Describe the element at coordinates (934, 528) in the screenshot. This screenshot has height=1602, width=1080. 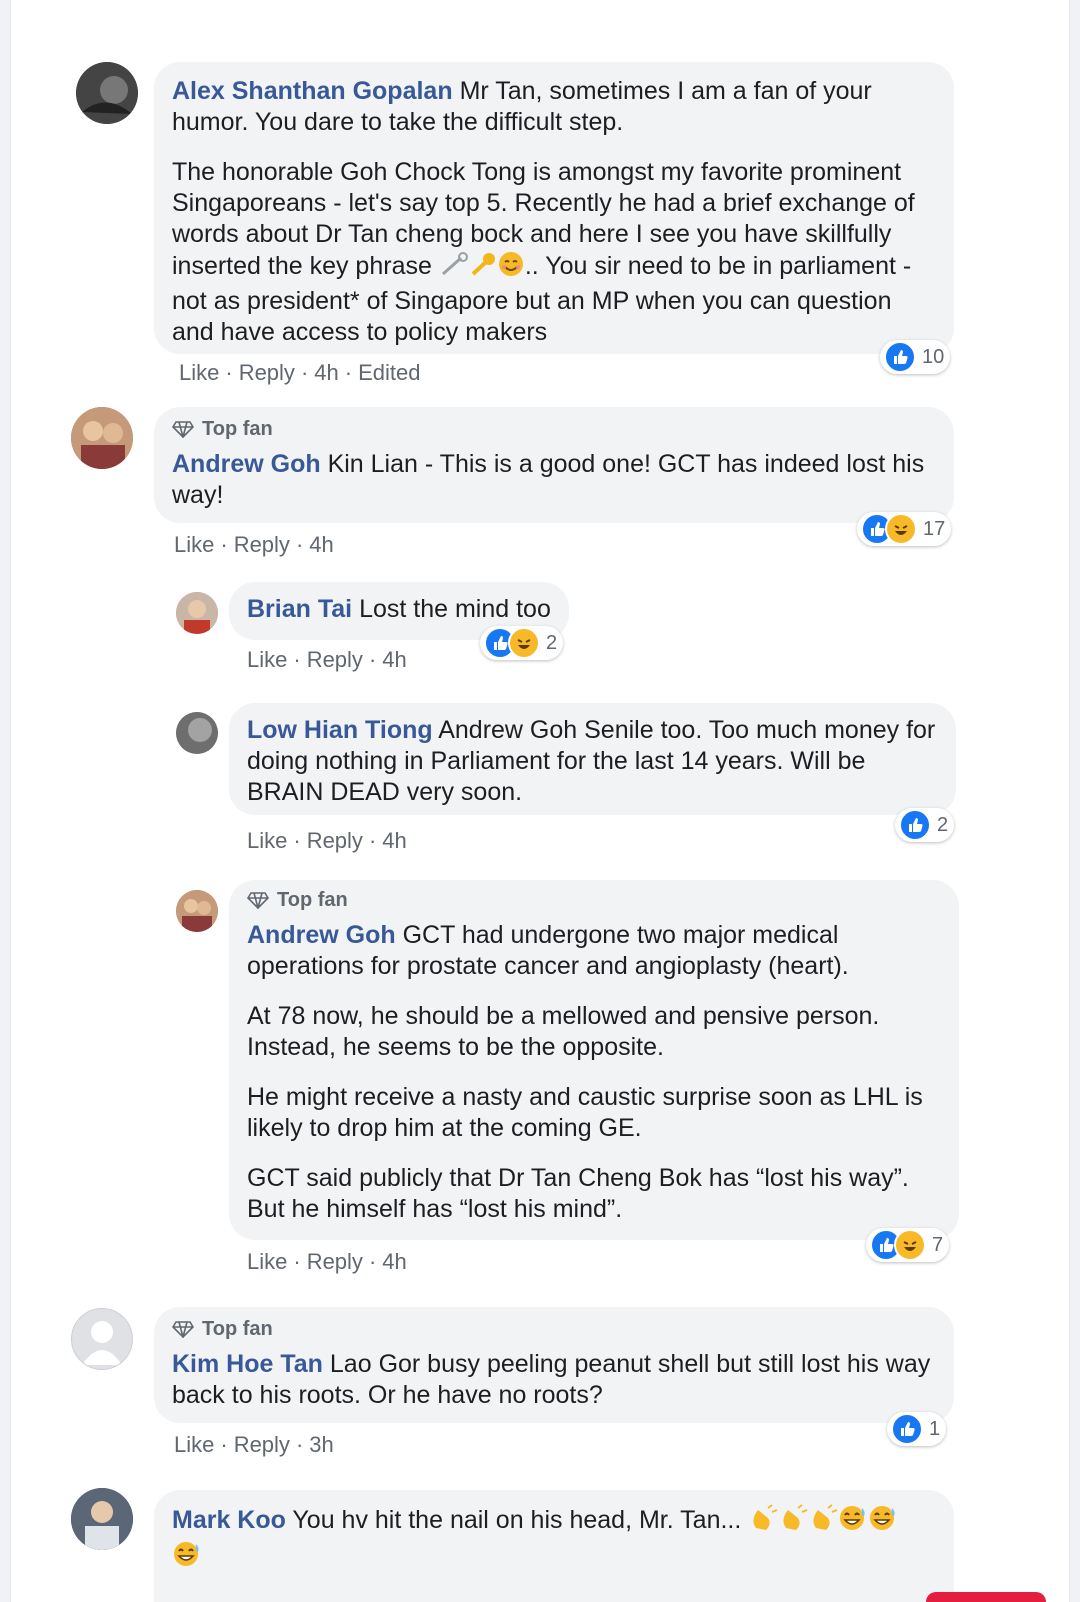
I see `reaction-count: 17` at that location.